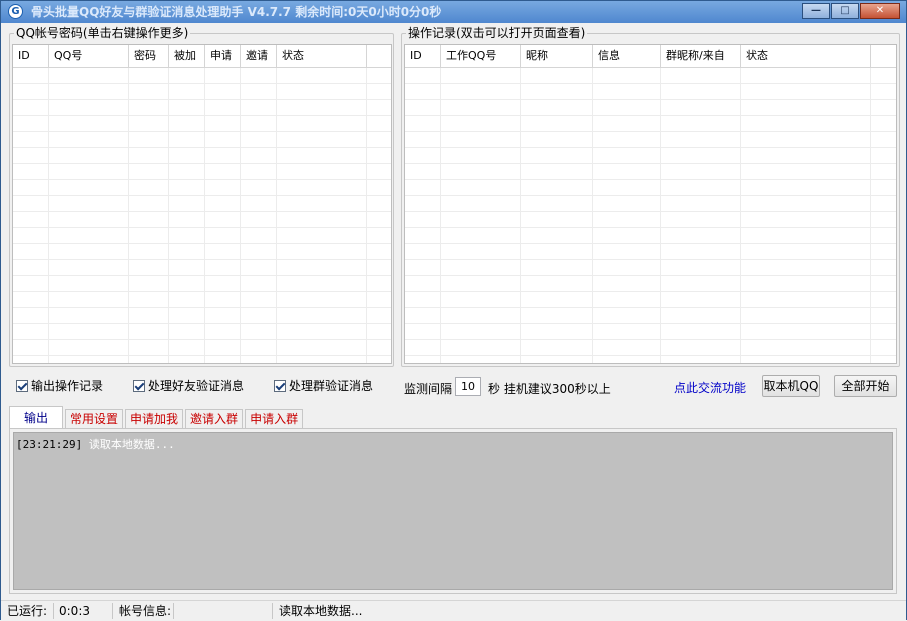 The width and height of the screenshot is (907, 621). Describe the element at coordinates (423, 56) in the screenshot. I see `records-col-id: ID` at that location.